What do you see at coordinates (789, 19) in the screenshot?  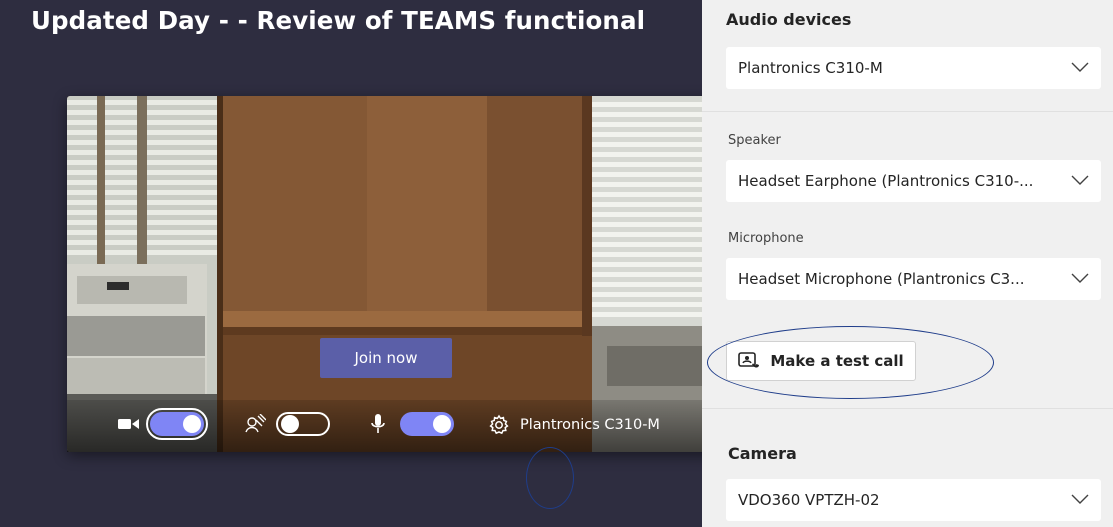 I see `audio-devices-title: Audio devices` at bounding box center [789, 19].